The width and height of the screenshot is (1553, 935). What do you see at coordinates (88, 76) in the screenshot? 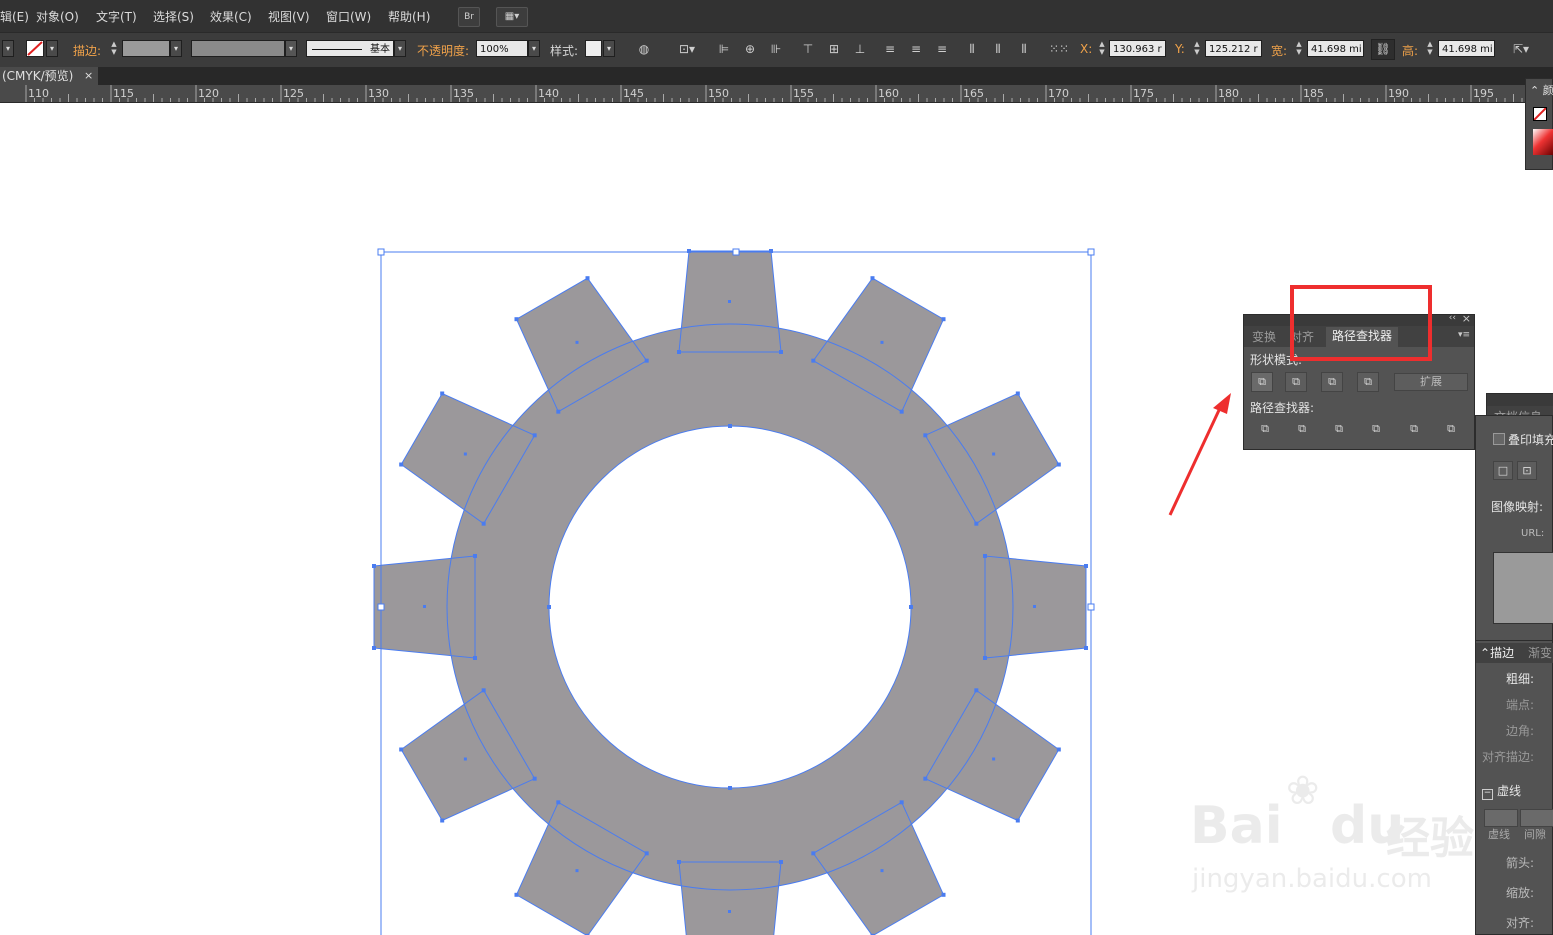
I see `close-tab-icon: ×` at bounding box center [88, 76].